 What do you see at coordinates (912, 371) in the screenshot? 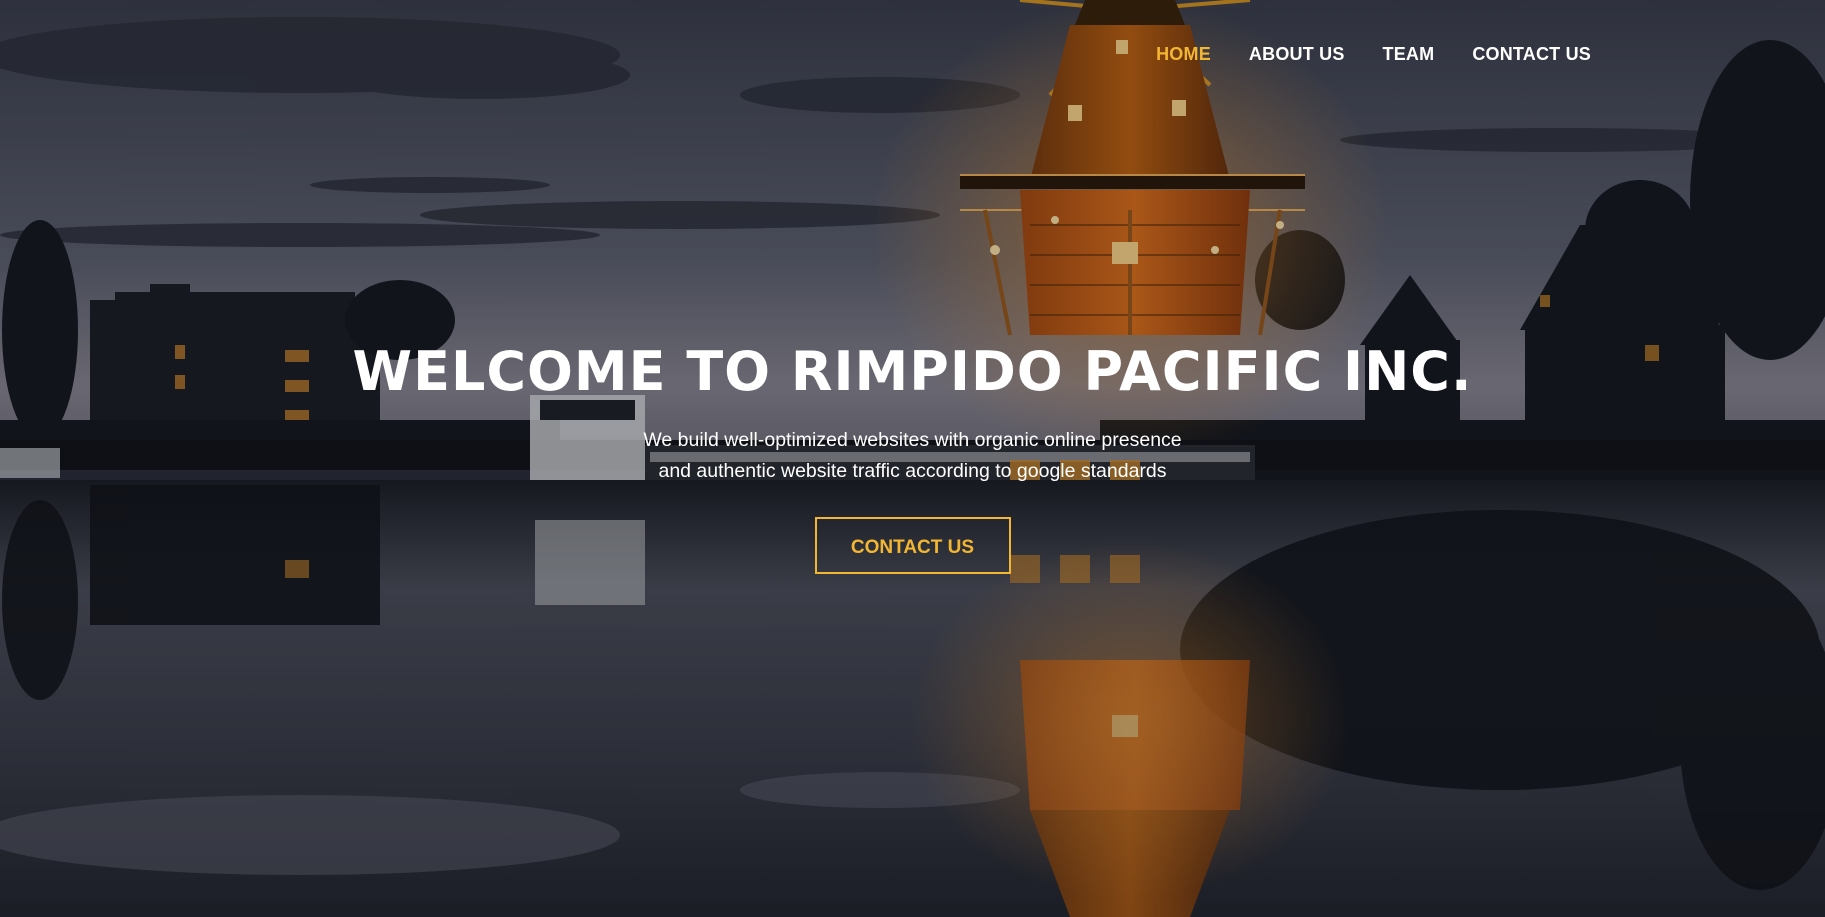
I see `hero-title: WELCOME TO RIMPIDO PACIFIC INC.` at bounding box center [912, 371].